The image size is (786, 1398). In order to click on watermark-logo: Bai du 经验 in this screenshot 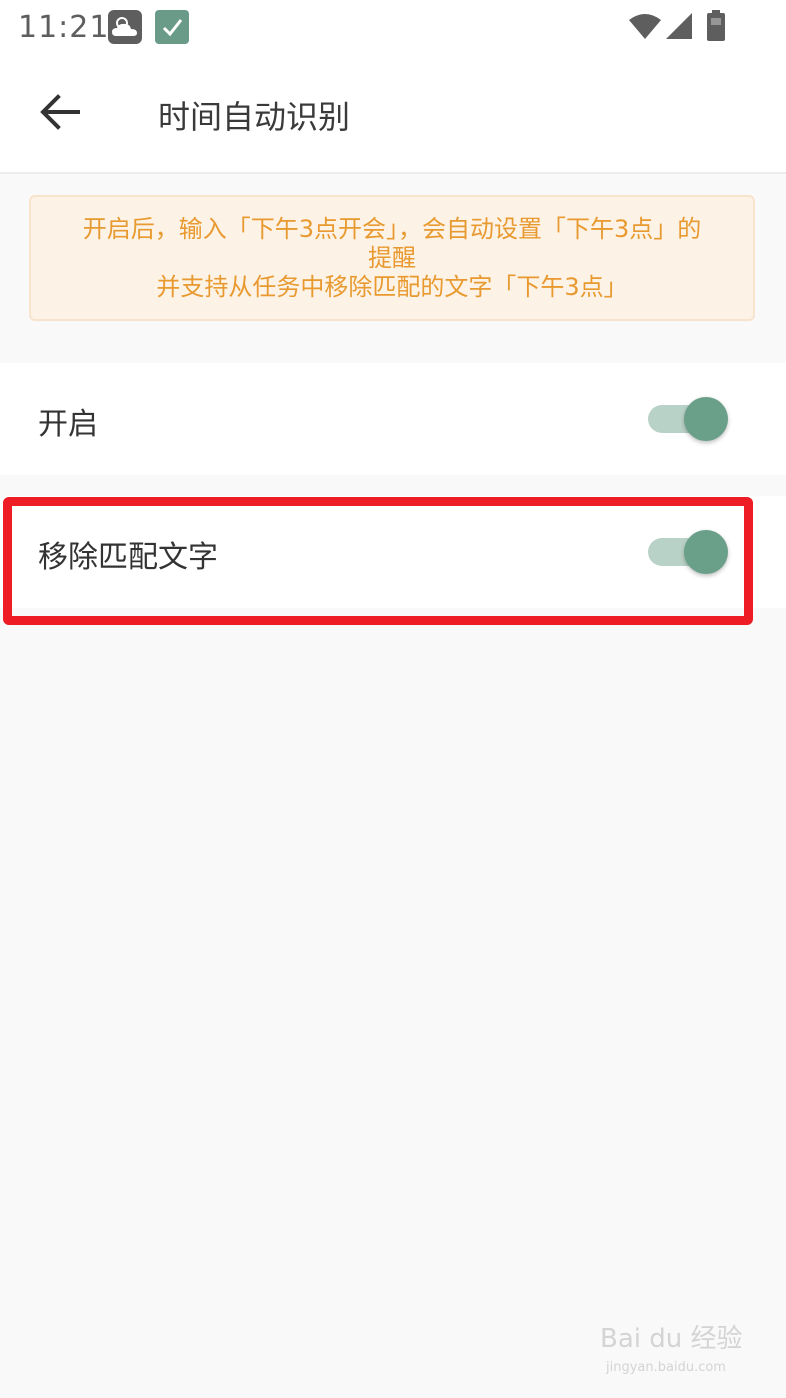, I will do `click(671, 1339)`.